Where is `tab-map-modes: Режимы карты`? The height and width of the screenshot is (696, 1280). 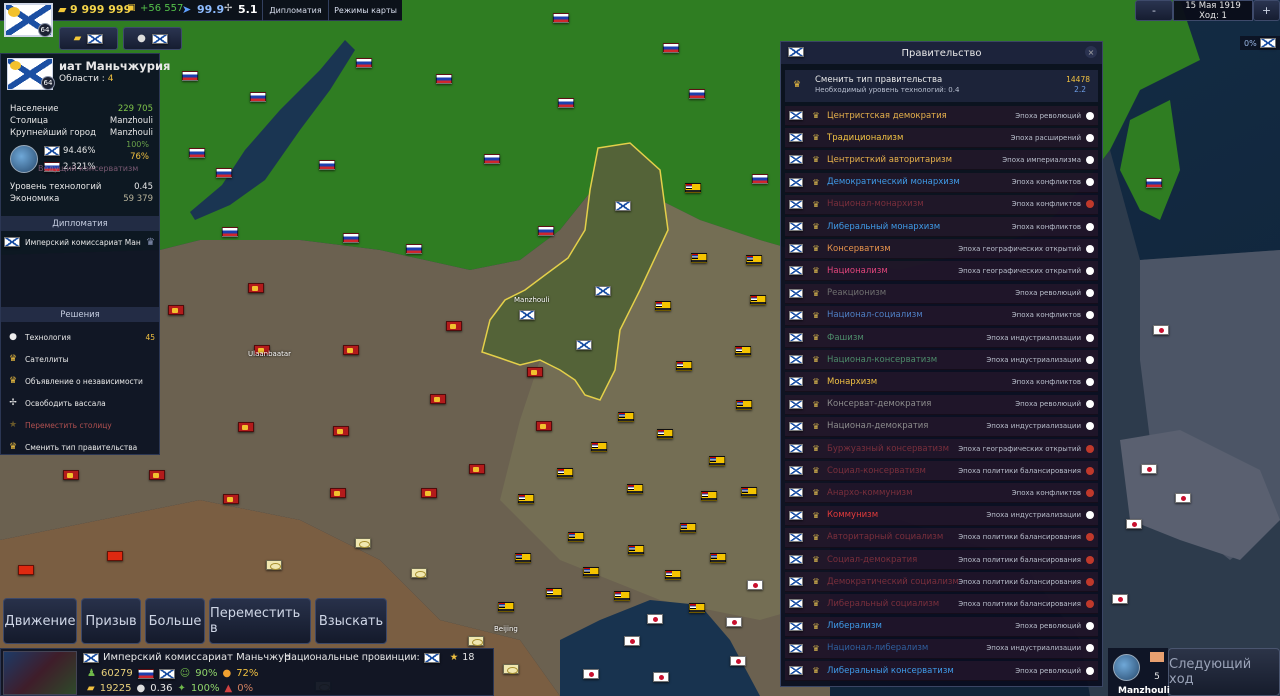
tab-map-modes: Режимы карты is located at coordinates (365, 10).